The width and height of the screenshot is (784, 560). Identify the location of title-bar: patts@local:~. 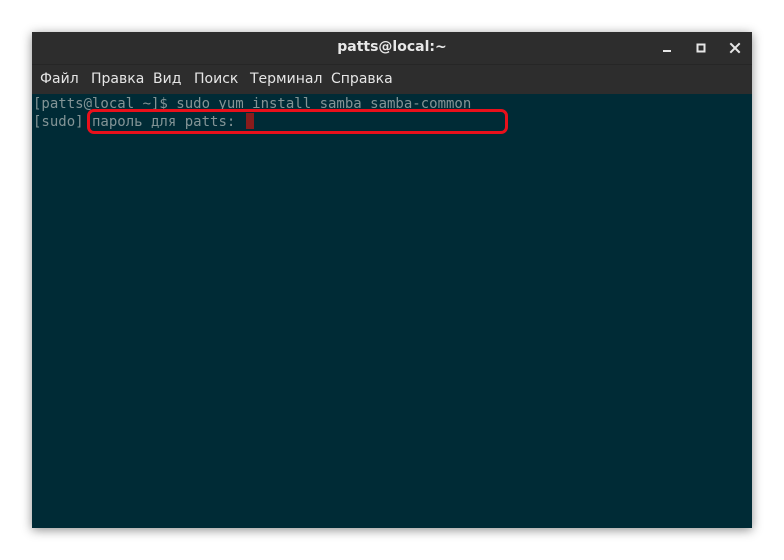
(392, 48).